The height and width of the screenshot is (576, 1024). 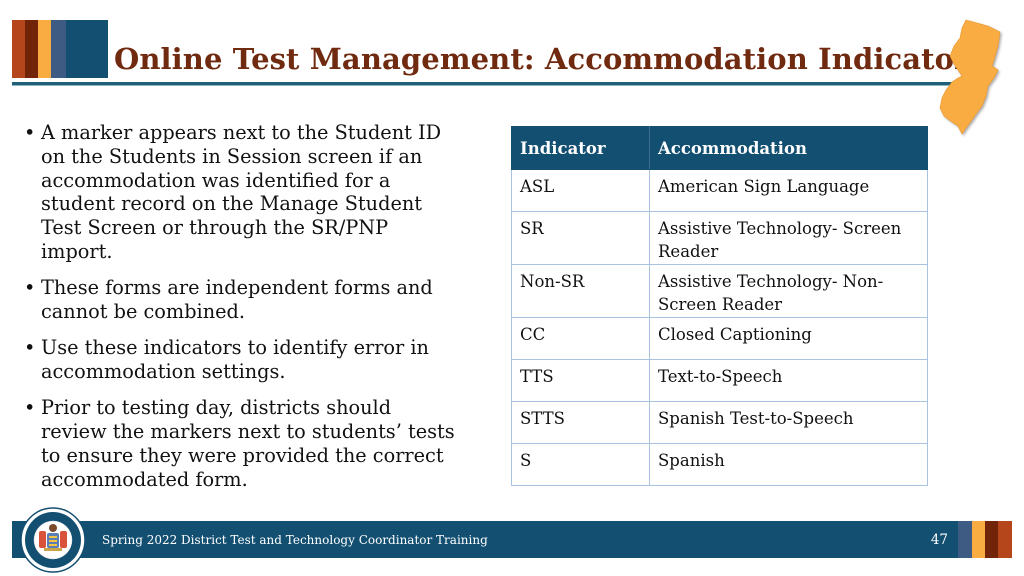 I want to click on title-underline-highlight, so click(x=486, y=85).